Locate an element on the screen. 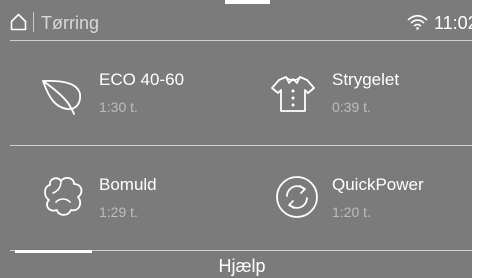  help-button: Hjælp is located at coordinates (242, 266).